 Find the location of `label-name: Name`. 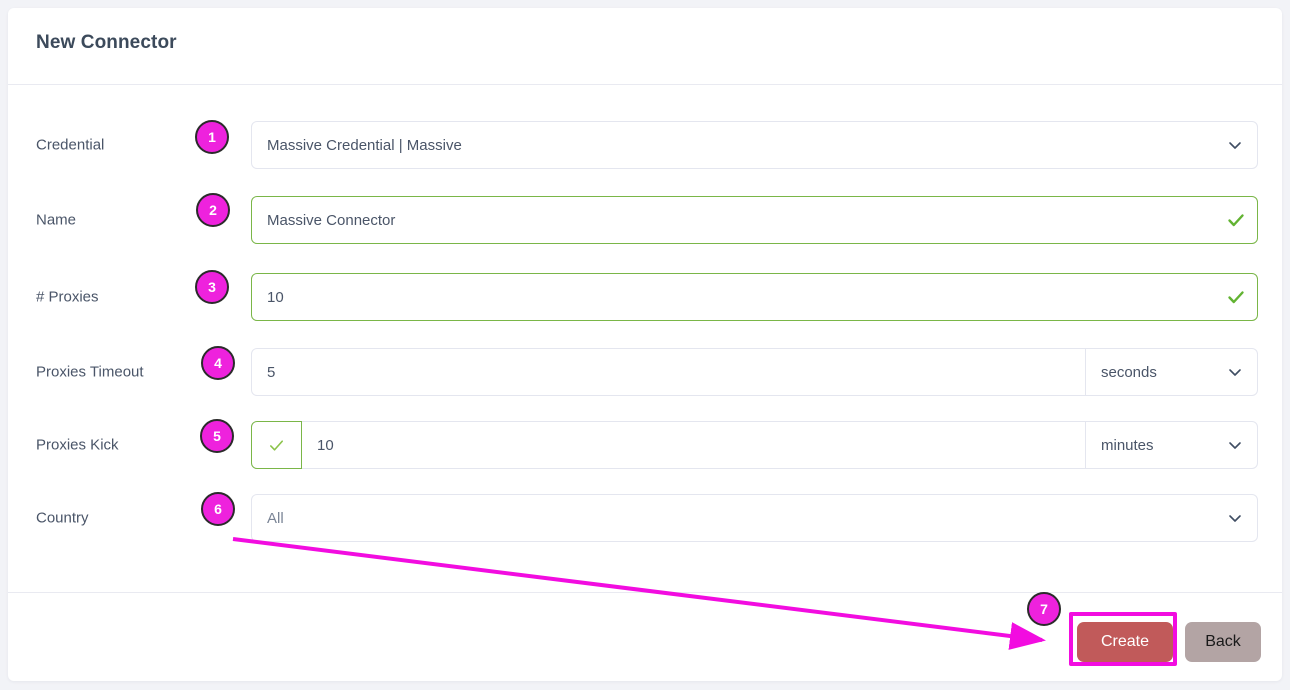

label-name: Name is located at coordinates (56, 220).